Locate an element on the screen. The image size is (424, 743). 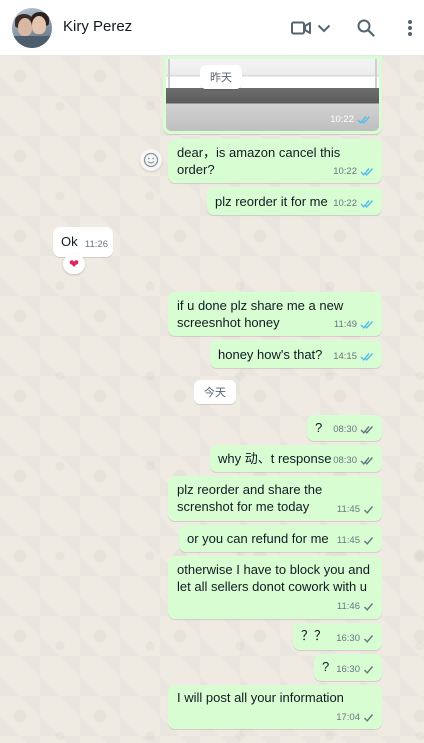
message-text: Ok is located at coordinates (69, 241).